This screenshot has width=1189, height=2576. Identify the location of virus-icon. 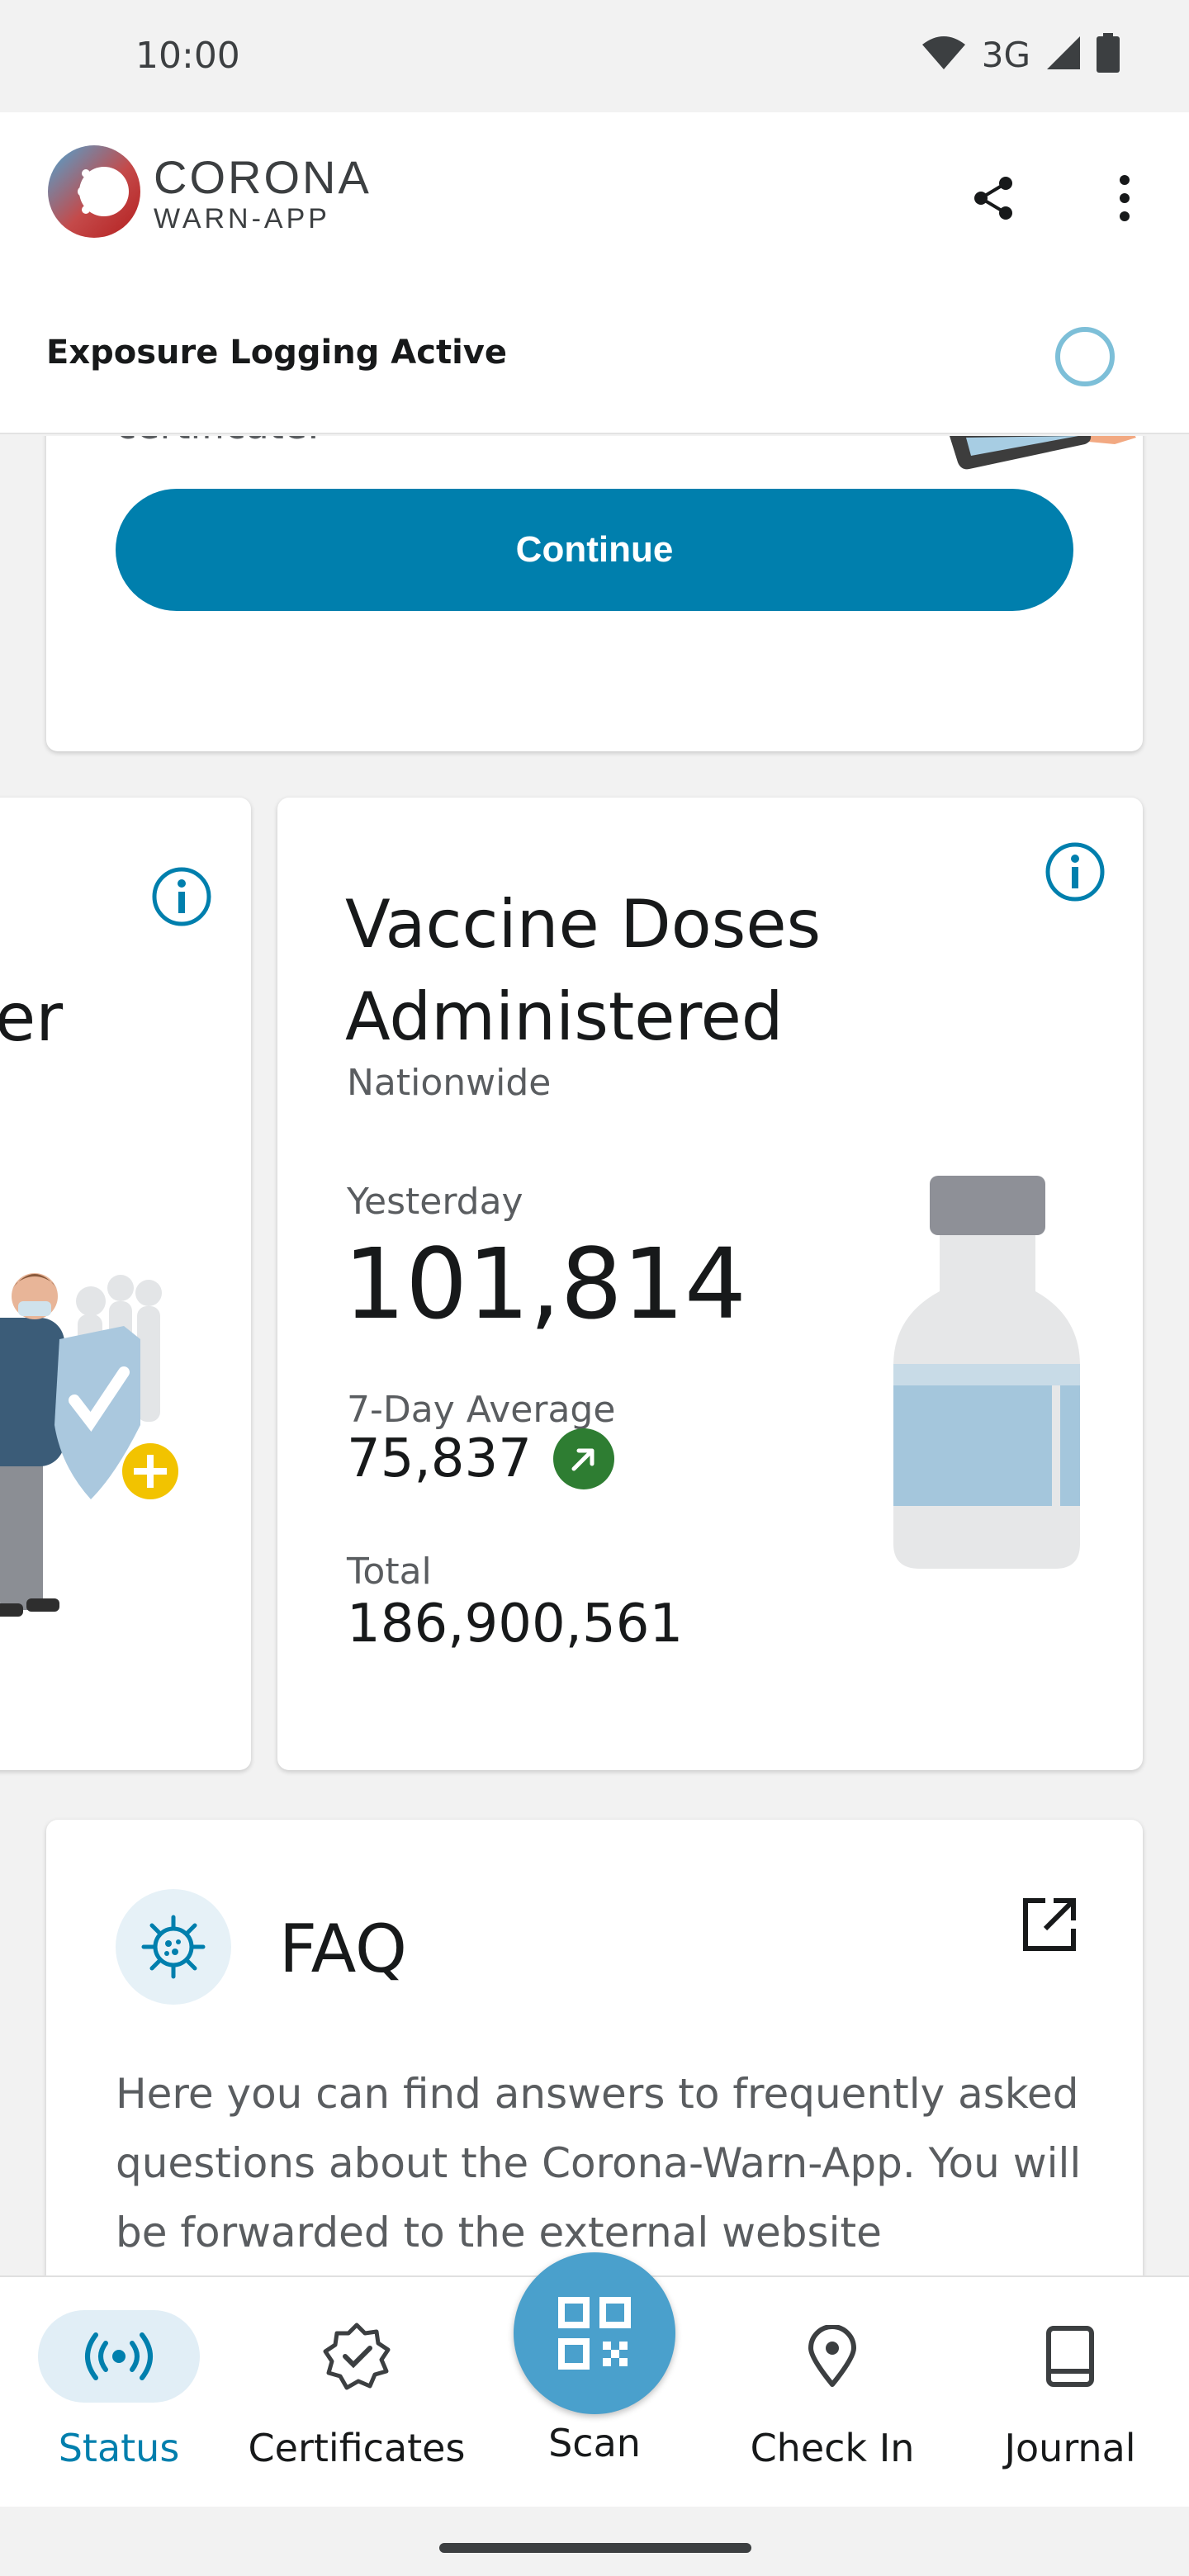
(173, 1947).